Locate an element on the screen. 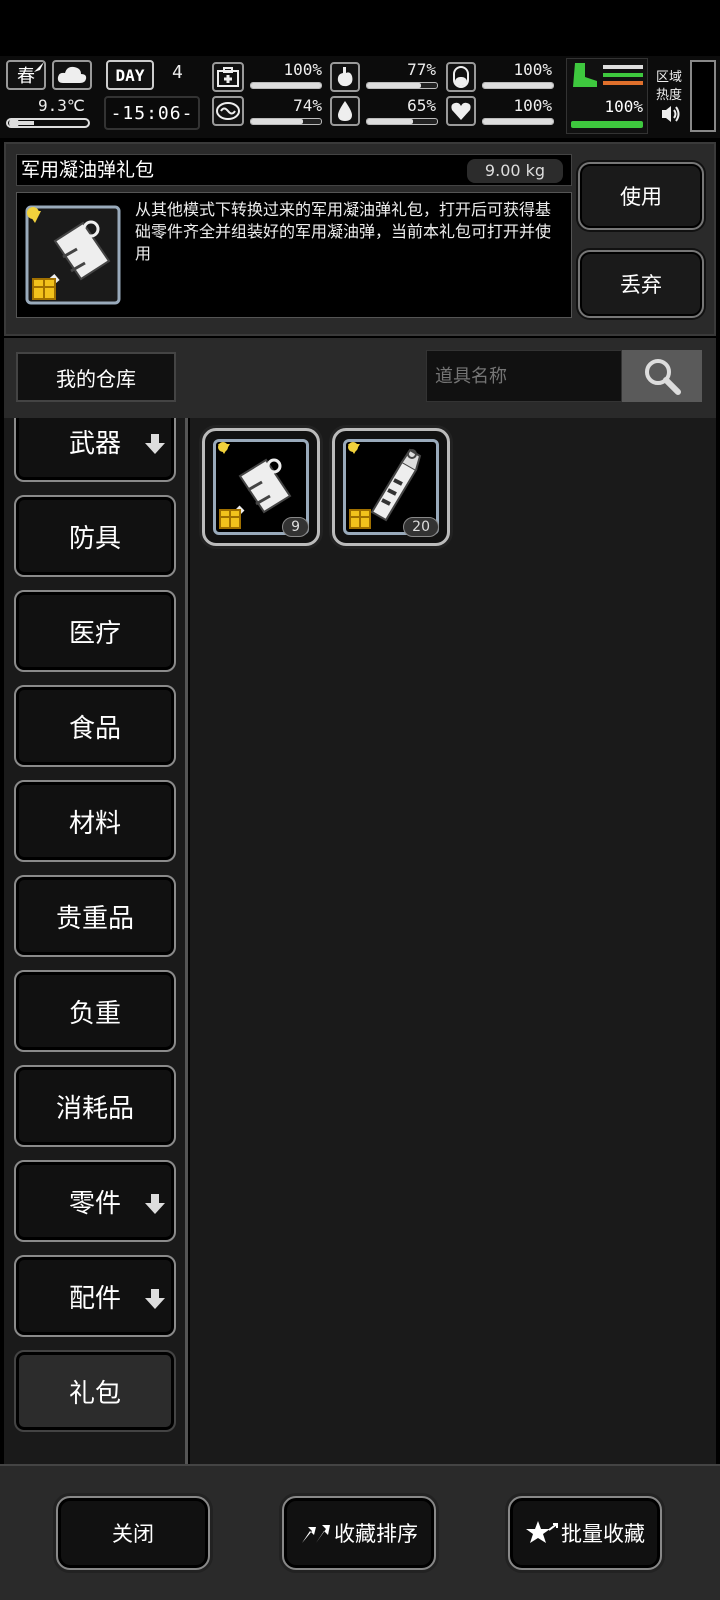 The width and height of the screenshot is (720, 1600). stat-heart-bar is located at coordinates (518, 121).